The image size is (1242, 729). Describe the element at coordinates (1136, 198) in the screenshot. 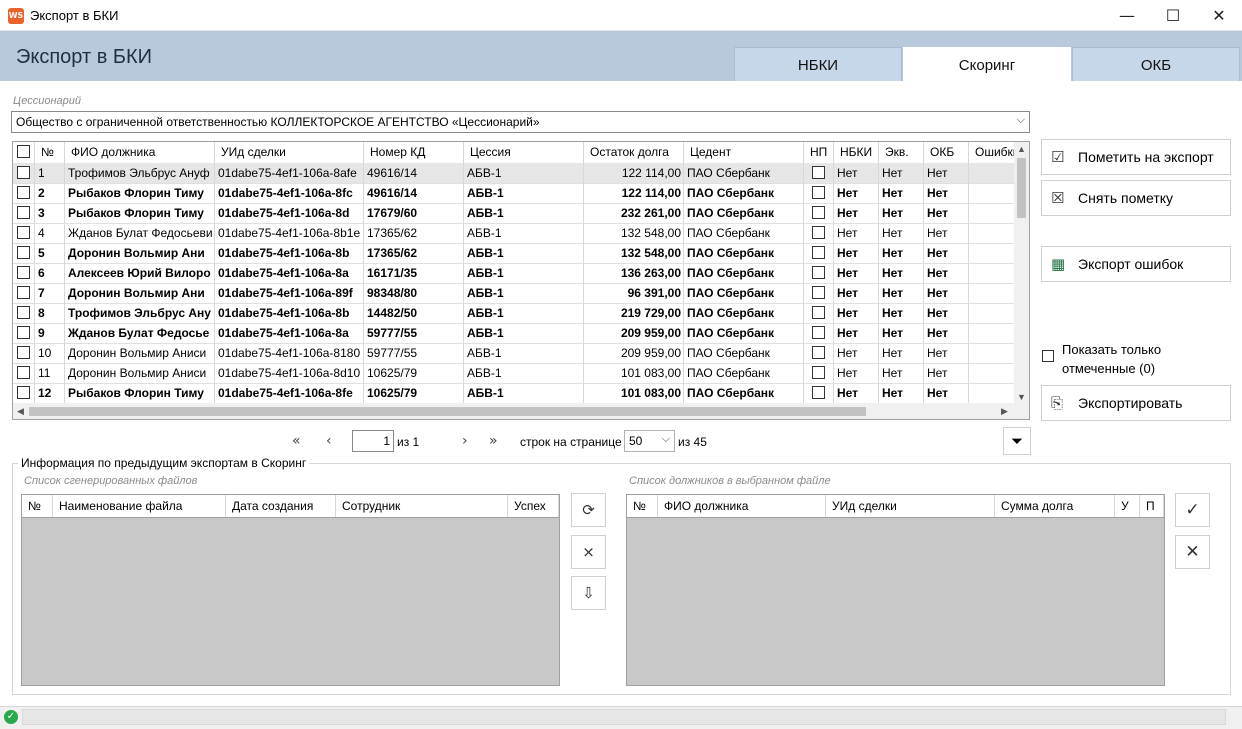

I see `unmark-button: ☒ Снять пометку` at that location.